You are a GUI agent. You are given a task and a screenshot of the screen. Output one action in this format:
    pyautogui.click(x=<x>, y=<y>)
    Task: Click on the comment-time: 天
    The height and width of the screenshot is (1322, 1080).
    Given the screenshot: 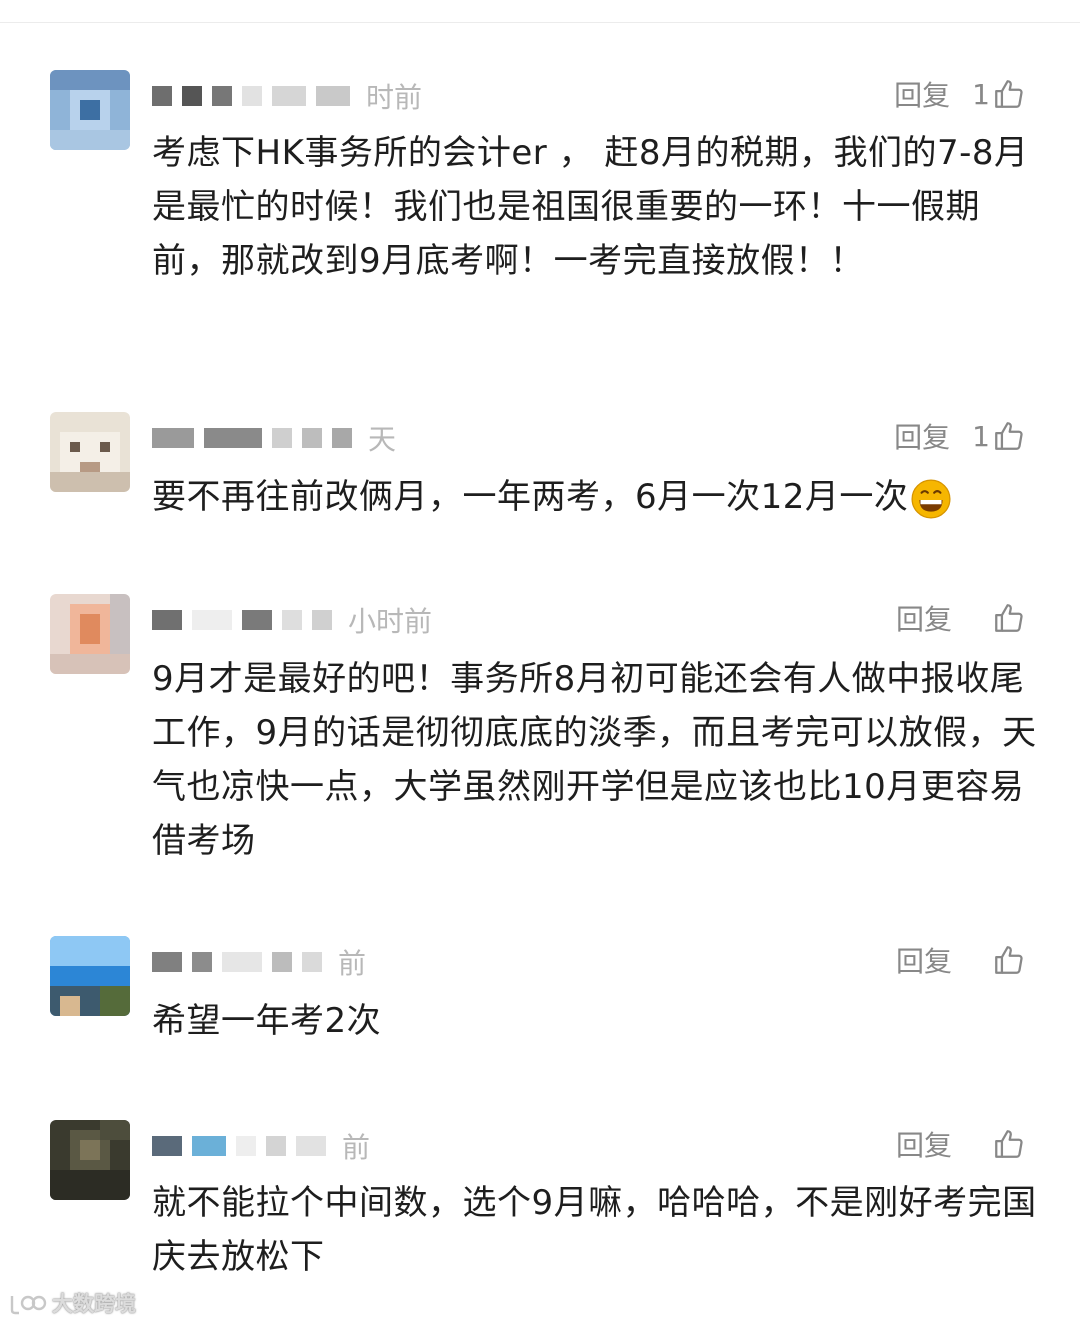 What is the action you would take?
    pyautogui.click(x=382, y=439)
    